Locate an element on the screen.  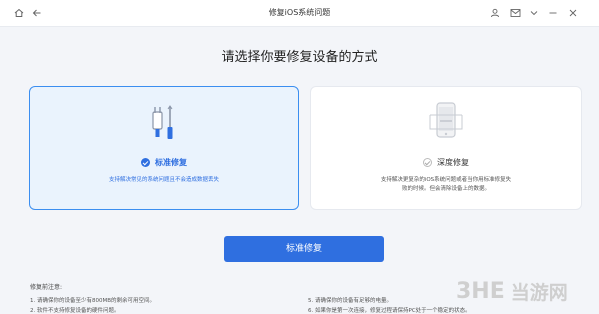
watermark: 3HE 当游网 is located at coordinates (526, 291).